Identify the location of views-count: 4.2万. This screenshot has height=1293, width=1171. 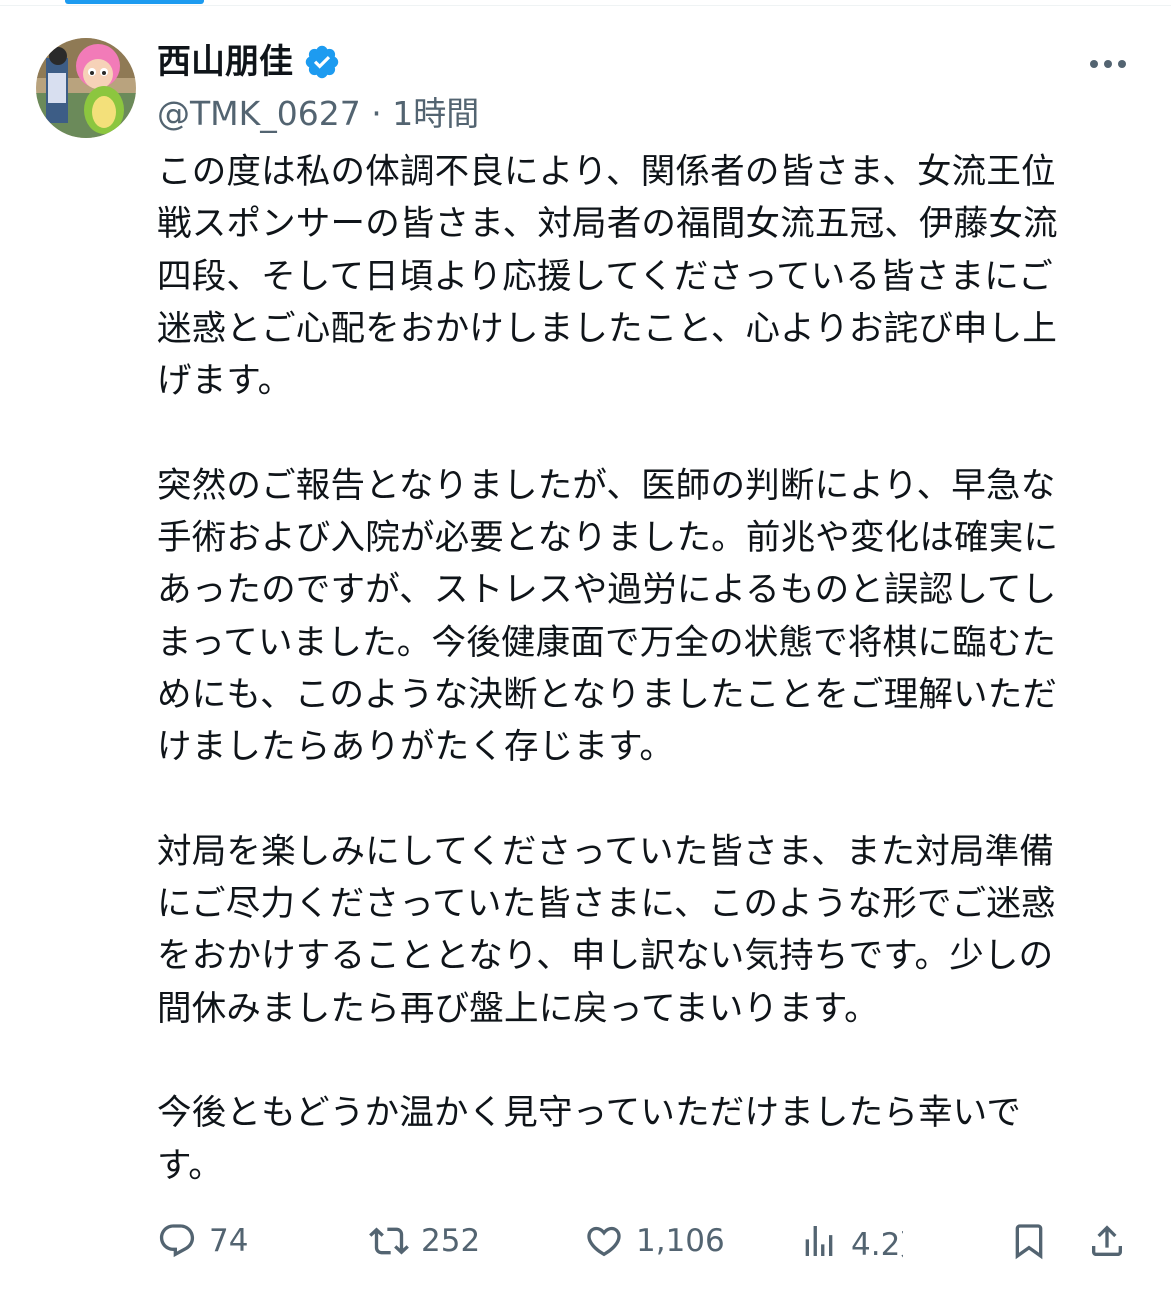
(877, 1244).